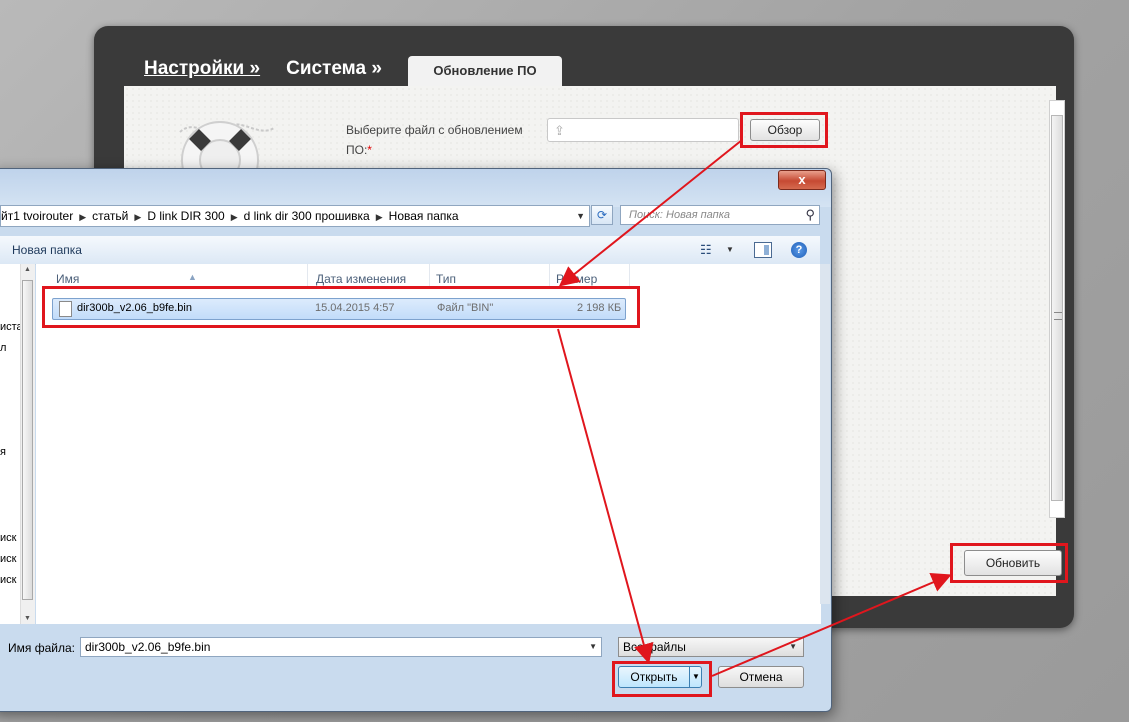  I want to click on upload-icon: ⇪, so click(559, 130).